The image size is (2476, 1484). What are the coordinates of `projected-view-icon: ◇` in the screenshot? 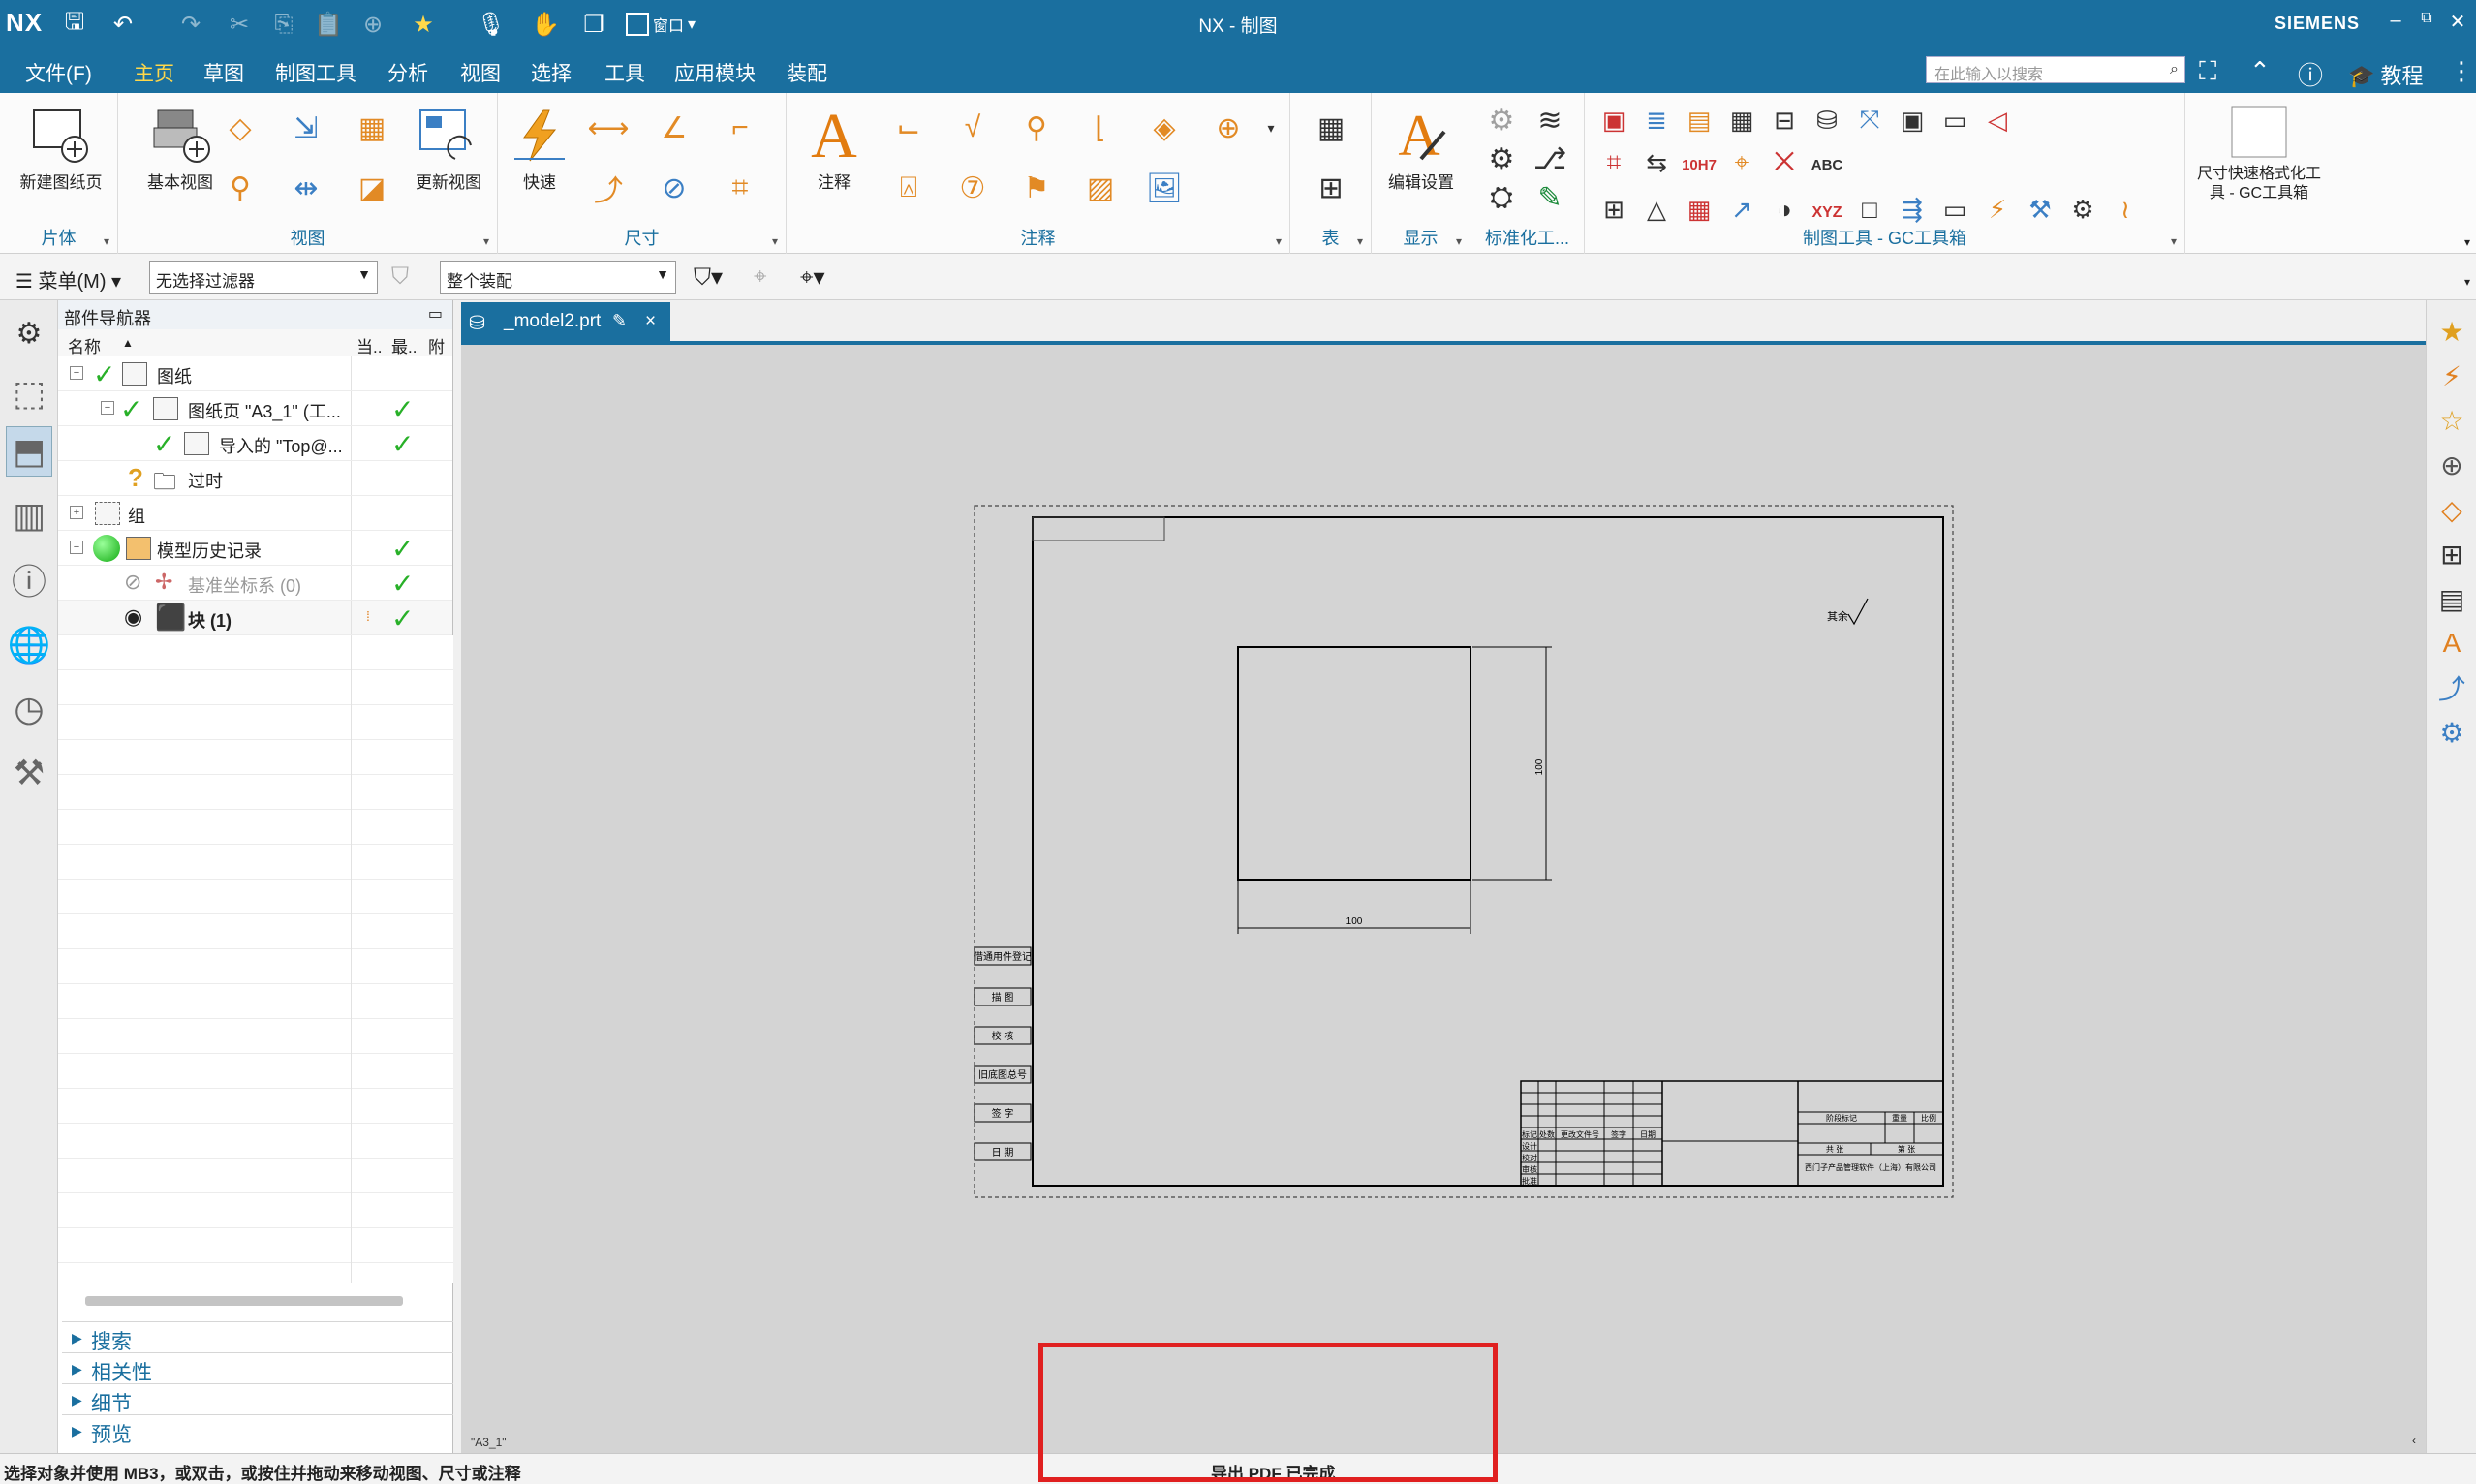 It's located at (240, 128).